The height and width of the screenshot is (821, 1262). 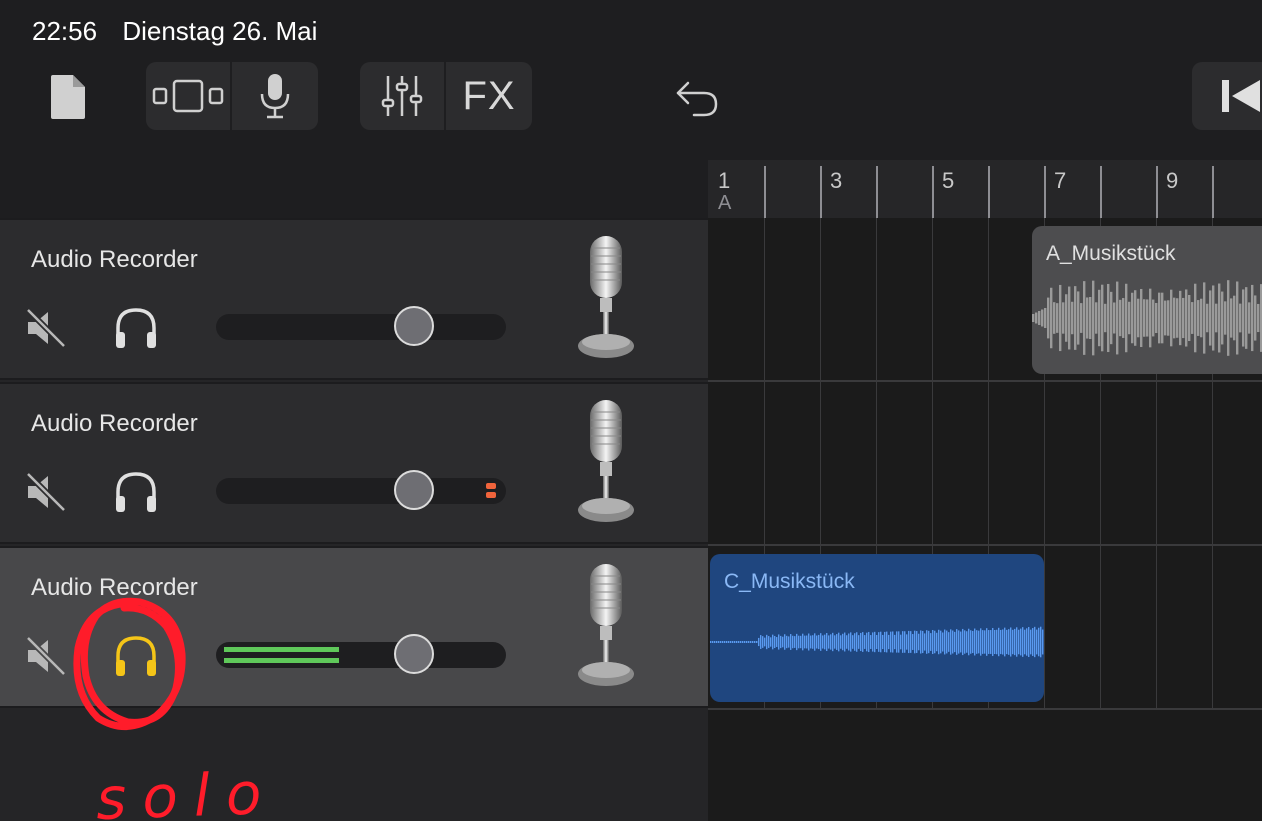 What do you see at coordinates (68, 97) in the screenshot?
I see `document-icon` at bounding box center [68, 97].